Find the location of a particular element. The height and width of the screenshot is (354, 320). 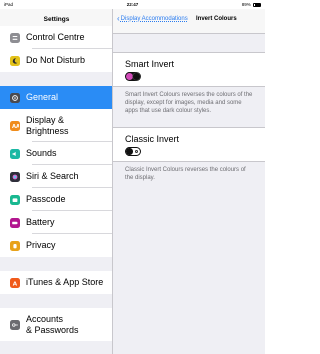

sidebar-item-label: Privacy is located at coordinates (41, 245).